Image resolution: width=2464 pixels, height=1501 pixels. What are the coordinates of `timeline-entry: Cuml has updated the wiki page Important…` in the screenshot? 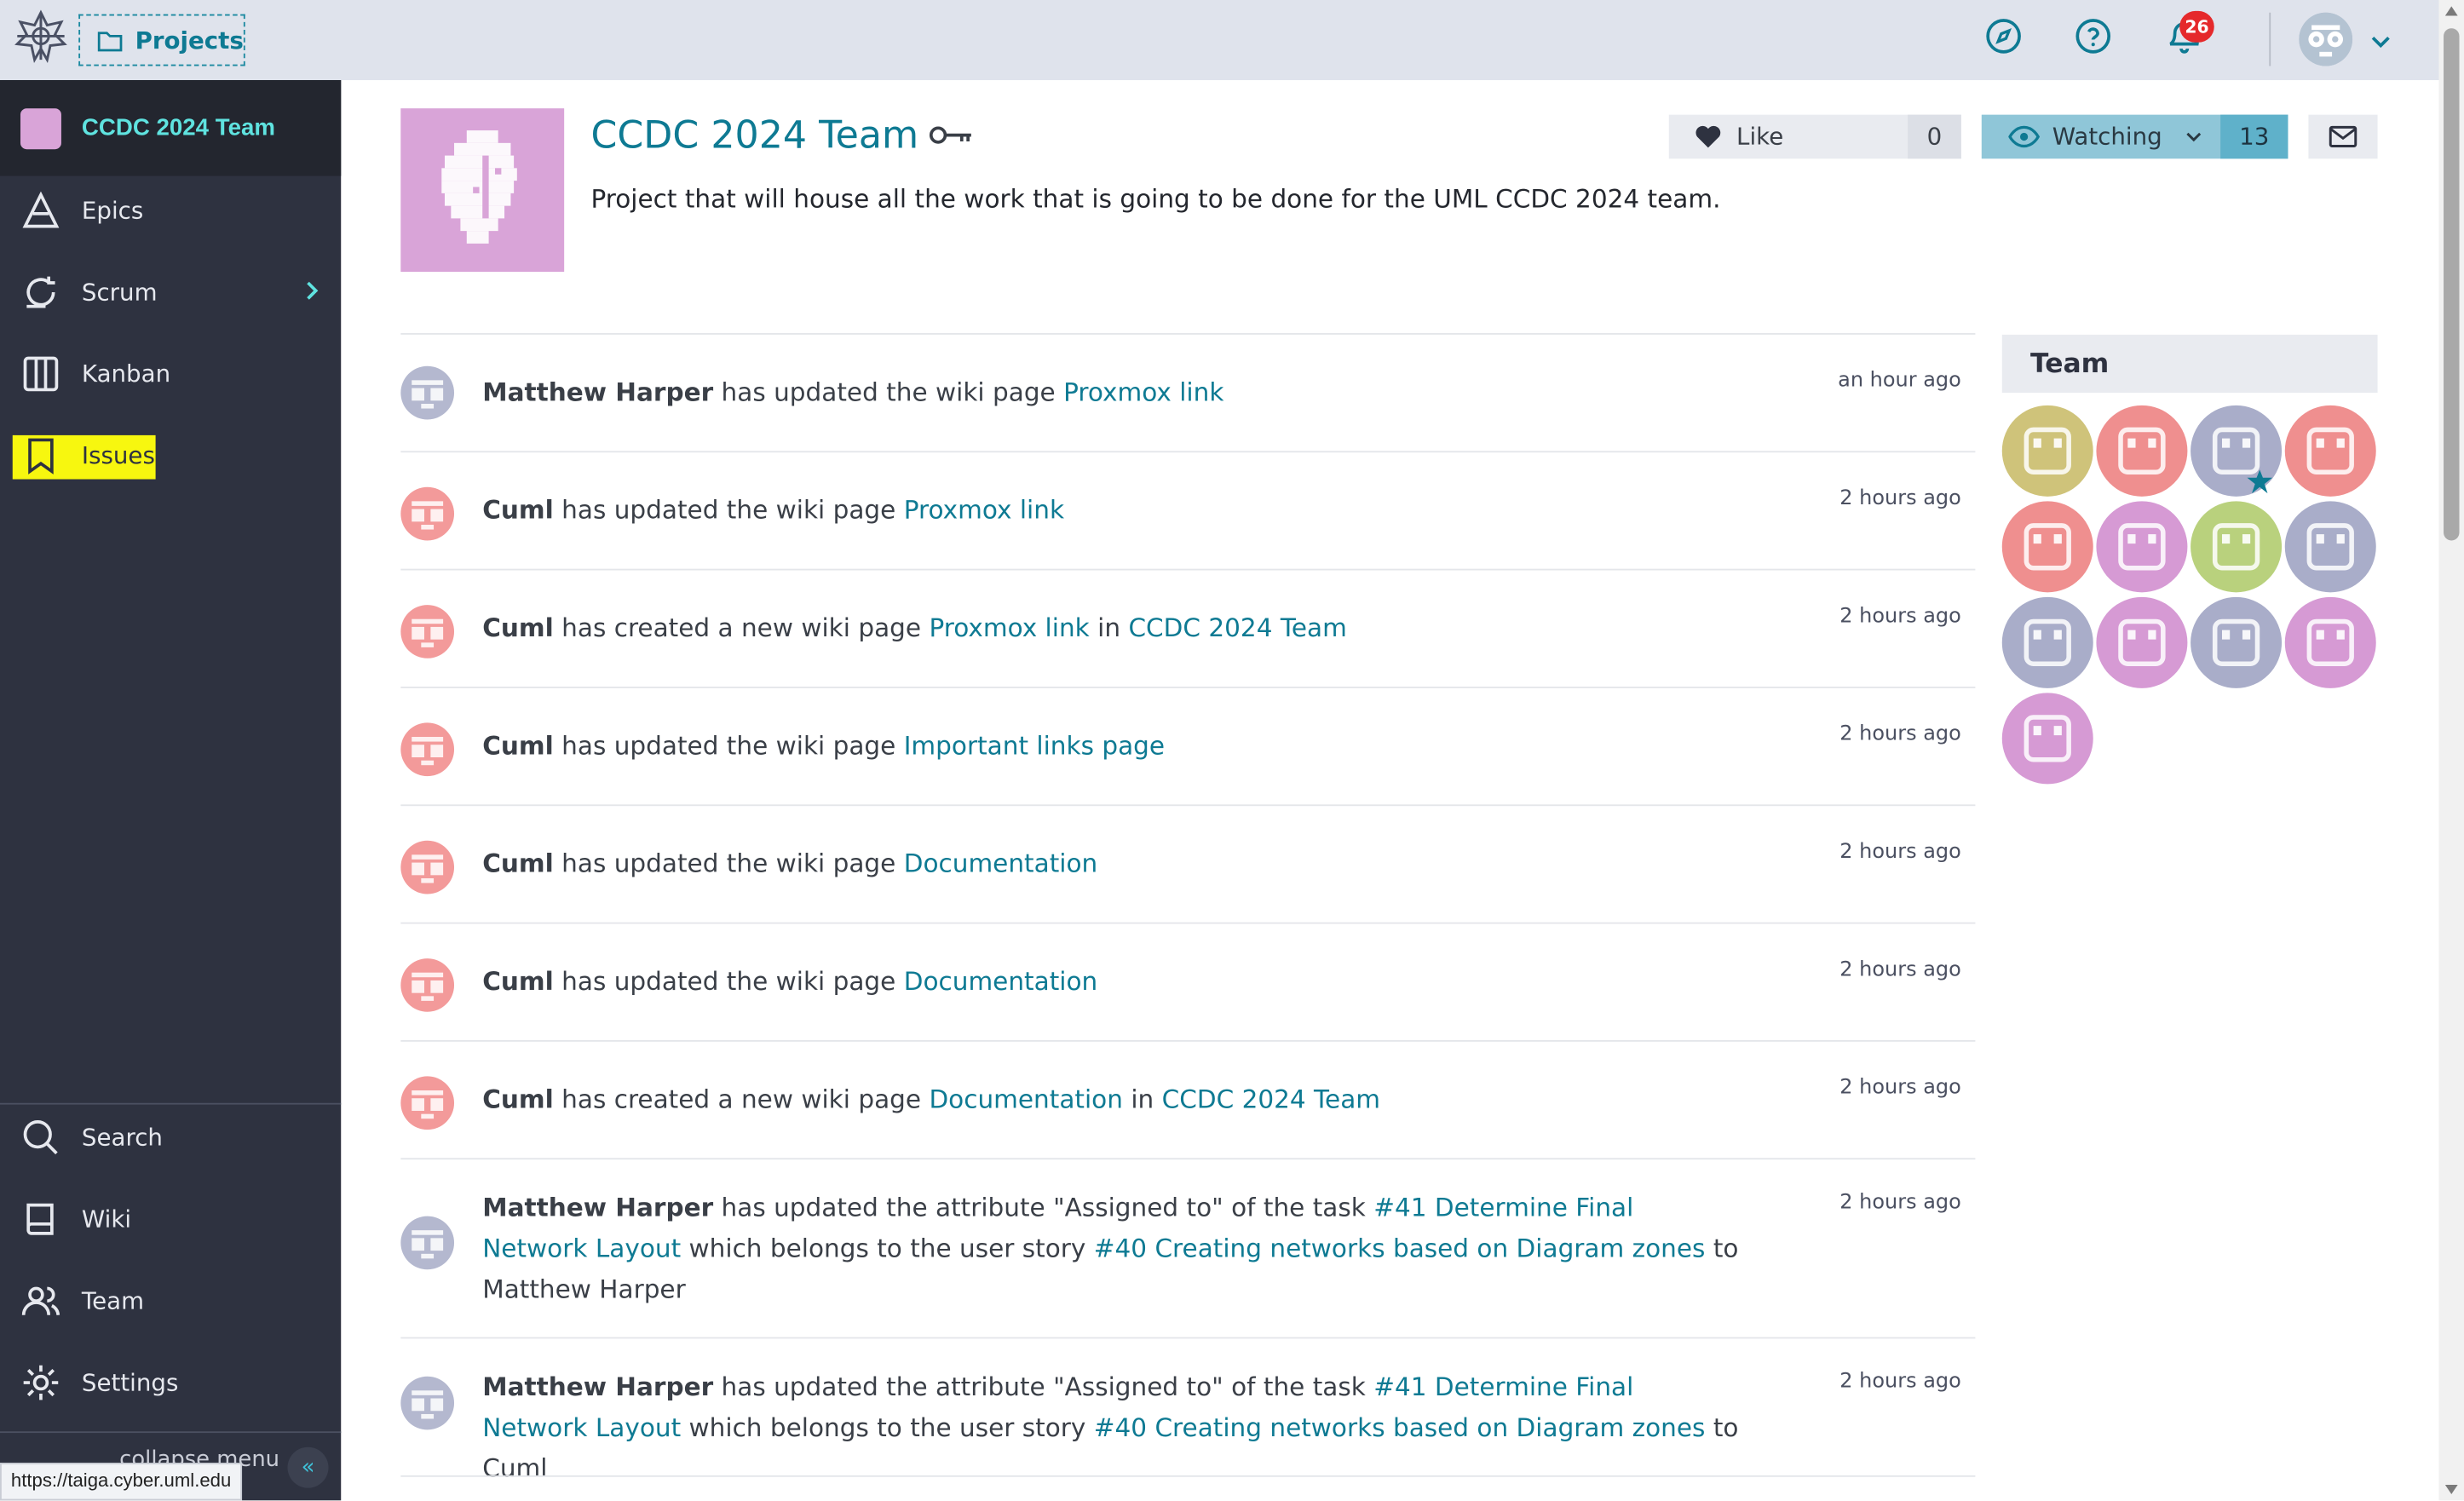 It's located at (1188, 745).